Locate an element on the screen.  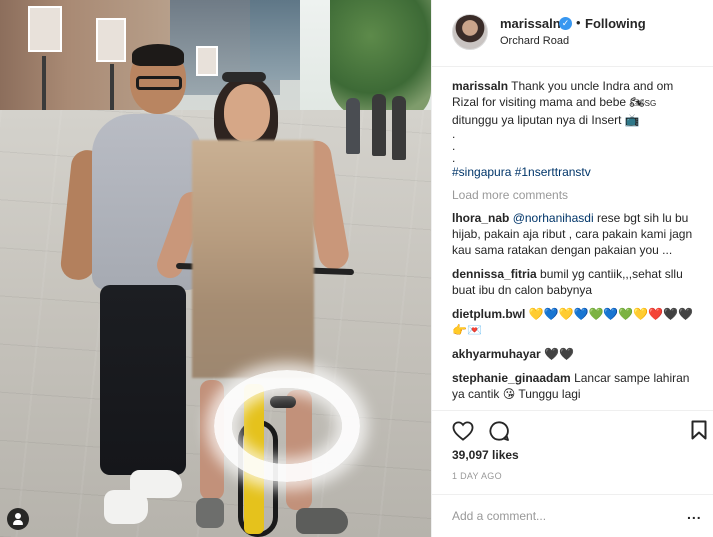
post-timestamp: 1 DAY AGO is located at coordinates (477, 476).